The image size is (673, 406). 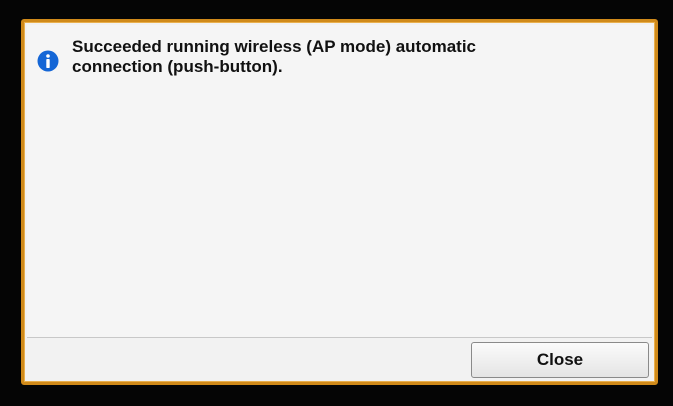 What do you see at coordinates (560, 360) in the screenshot?
I see `close-button: Close` at bounding box center [560, 360].